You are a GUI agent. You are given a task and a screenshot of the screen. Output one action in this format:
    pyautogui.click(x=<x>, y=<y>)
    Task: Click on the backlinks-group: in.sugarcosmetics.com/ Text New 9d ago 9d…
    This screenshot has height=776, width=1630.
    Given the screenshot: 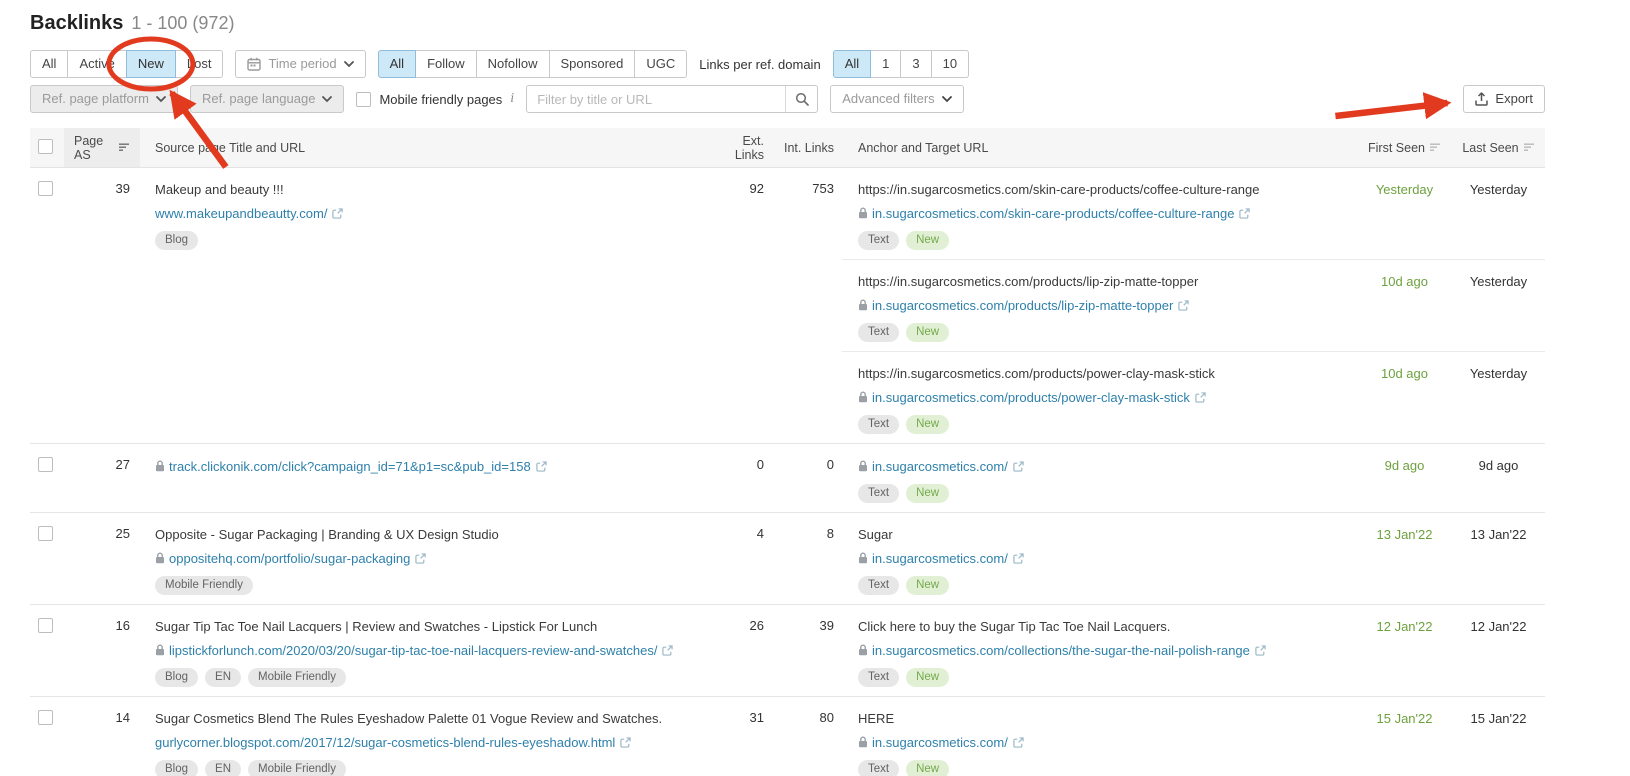 What is the action you would take?
    pyautogui.click(x=1193, y=478)
    